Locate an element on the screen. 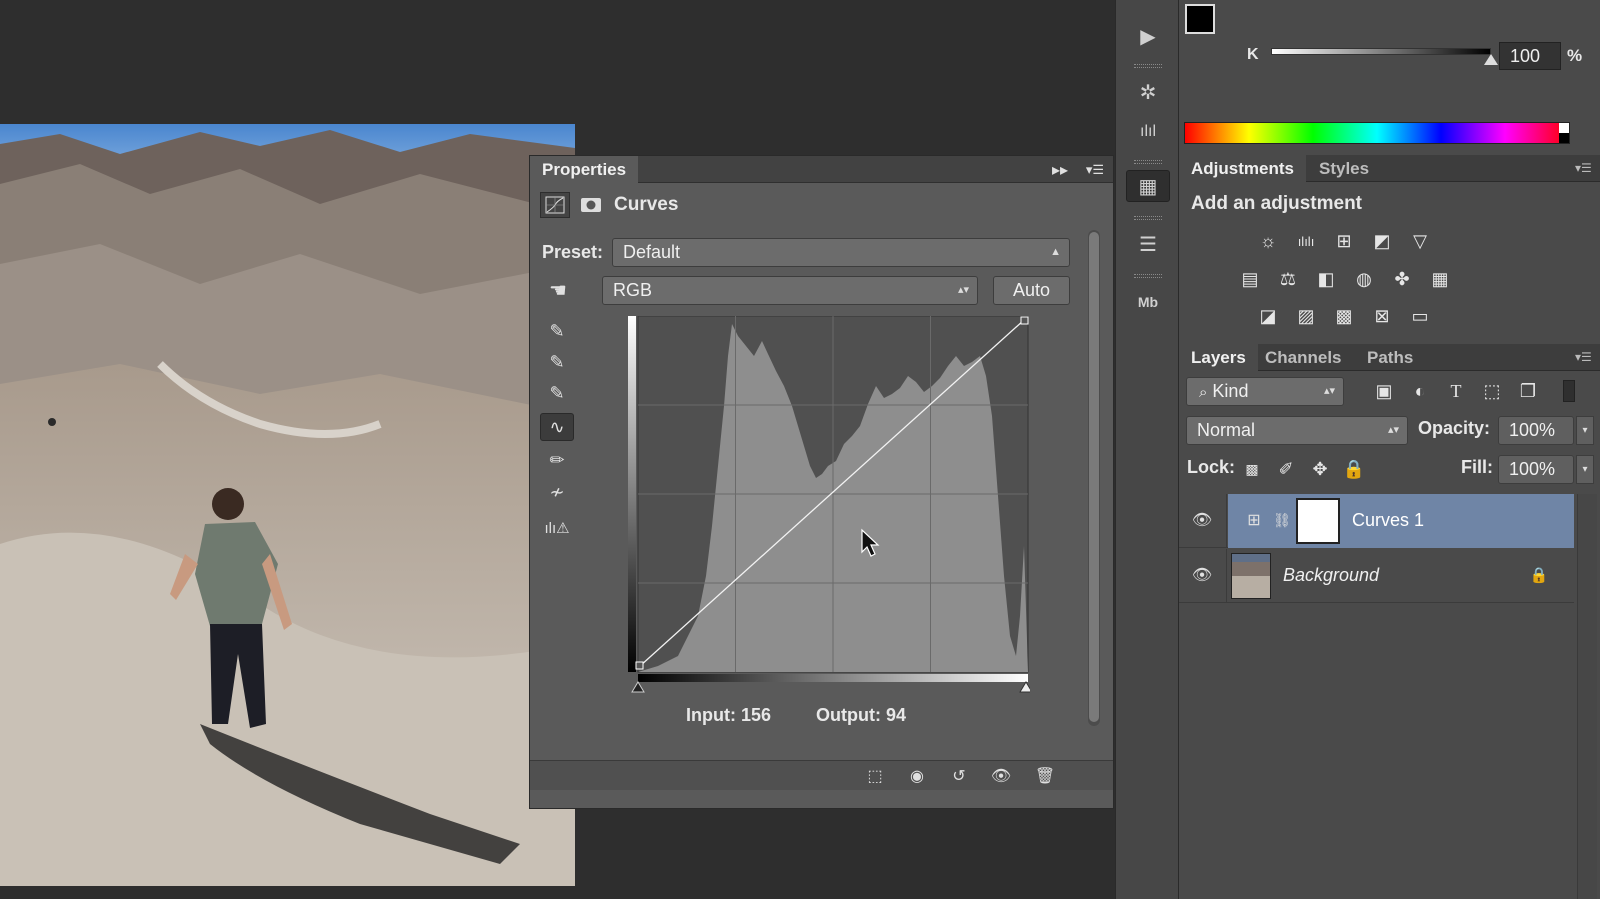 This screenshot has height=899, width=1600. k-slider-track is located at coordinates (1381, 51).